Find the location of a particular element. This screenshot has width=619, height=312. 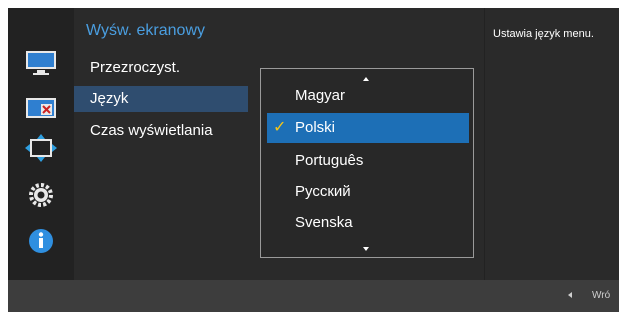

info-icon is located at coordinates (41, 241).